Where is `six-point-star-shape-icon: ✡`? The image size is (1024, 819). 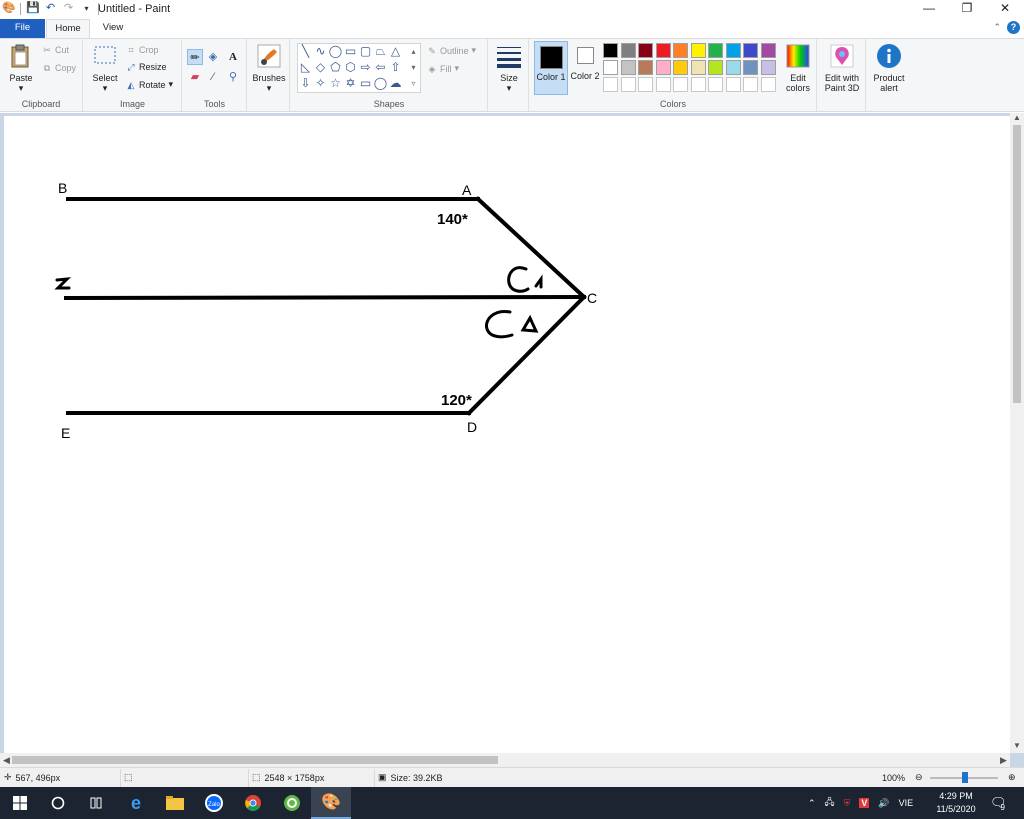 six-point-star-shape-icon: ✡ is located at coordinates (350, 83).